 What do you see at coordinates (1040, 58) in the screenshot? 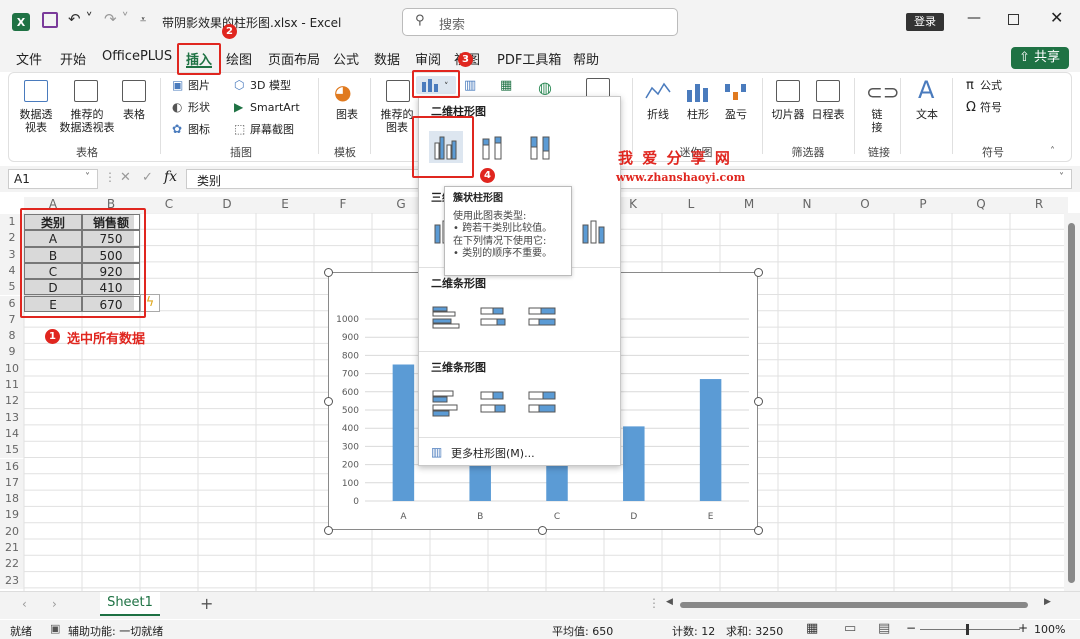
I see `share-button: ⇧ 共享` at bounding box center [1040, 58].